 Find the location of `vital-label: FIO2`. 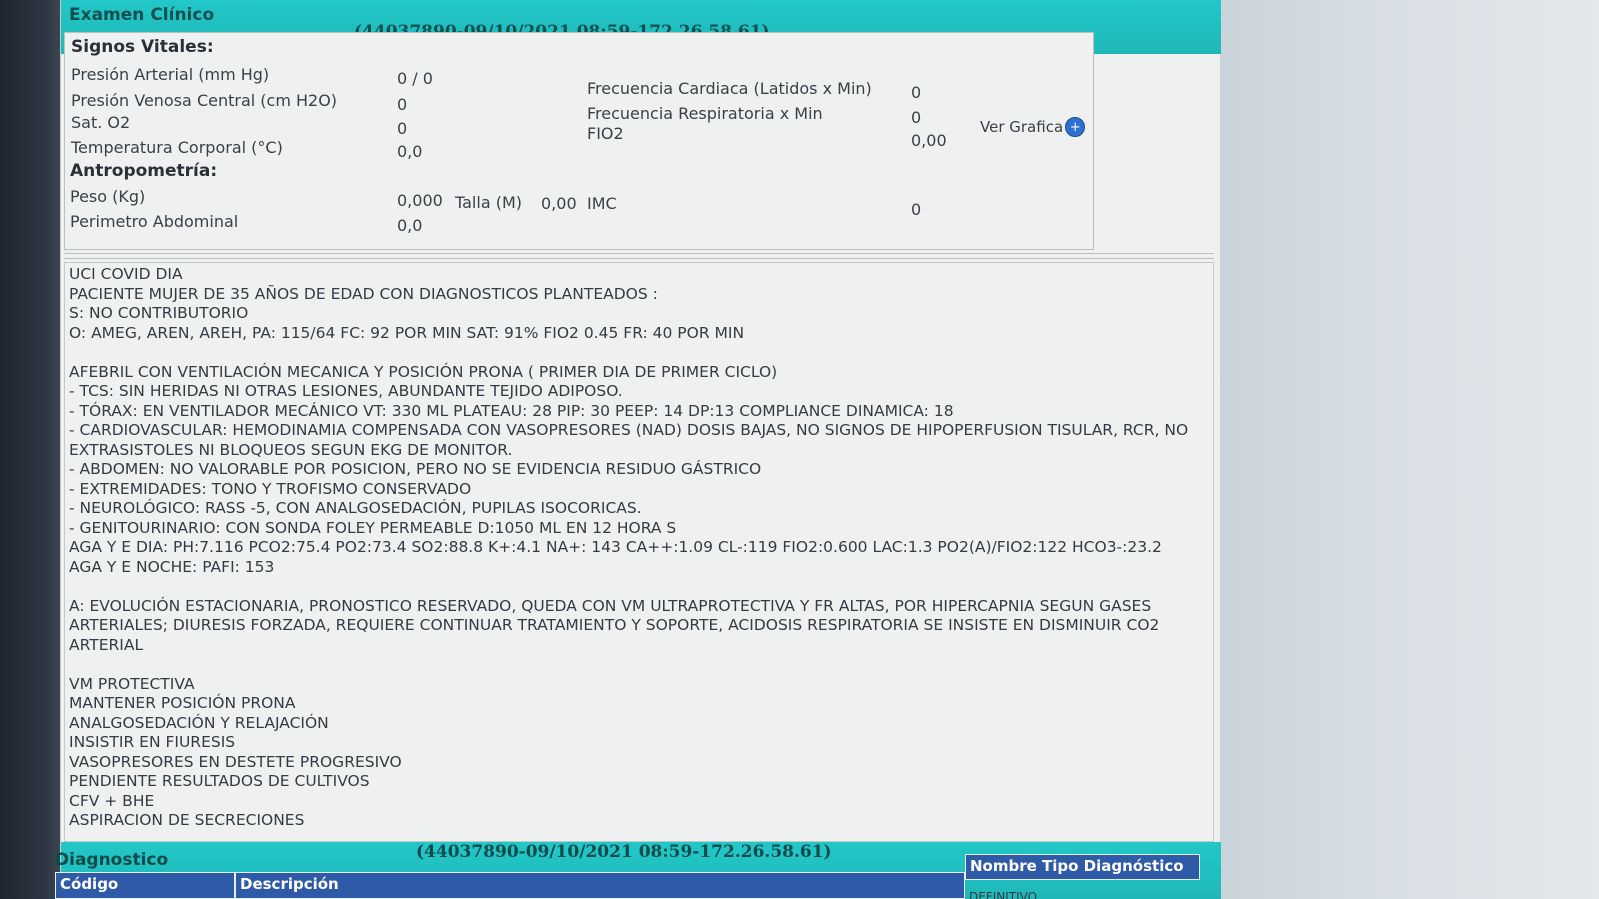

vital-label: FIO2 is located at coordinates (605, 133).